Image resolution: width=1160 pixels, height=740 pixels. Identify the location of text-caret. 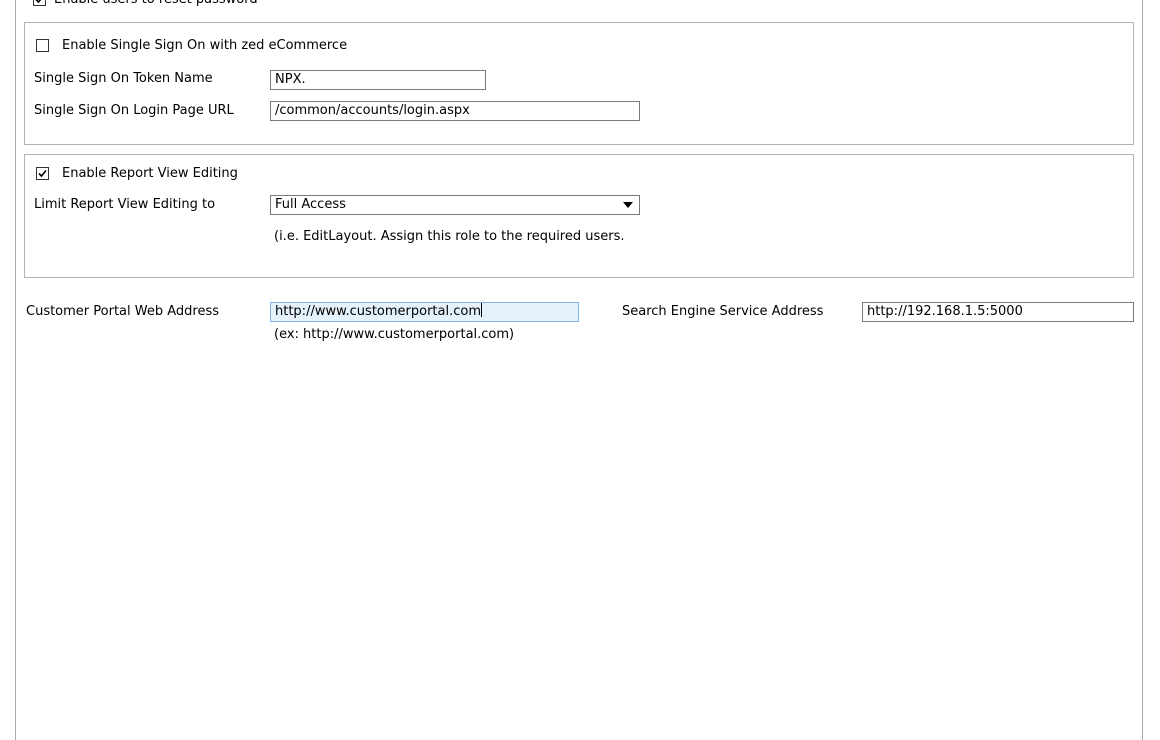
(482, 310).